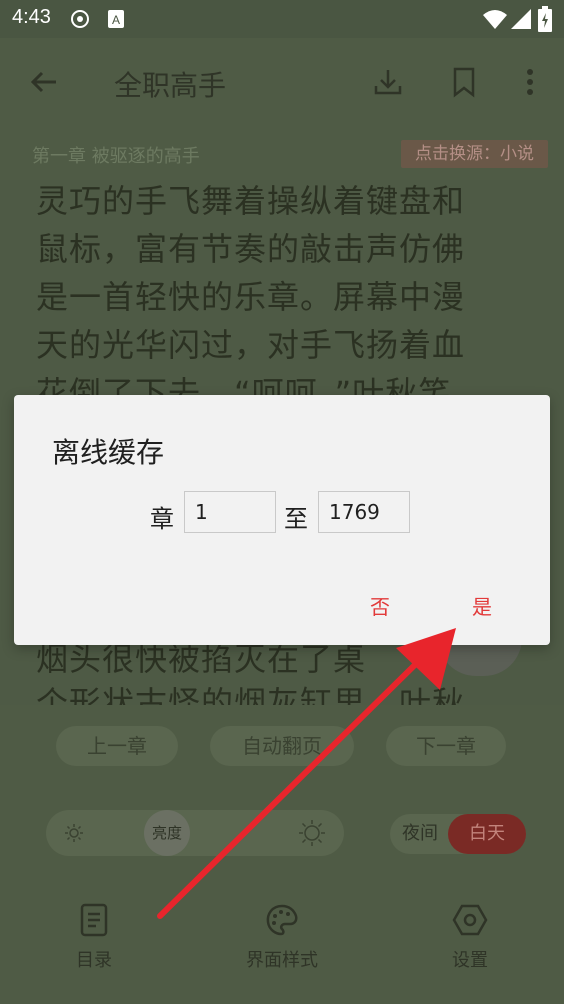 This screenshot has width=564, height=1004. Describe the element at coordinates (80, 19) in the screenshot. I see `sync-icon` at that location.